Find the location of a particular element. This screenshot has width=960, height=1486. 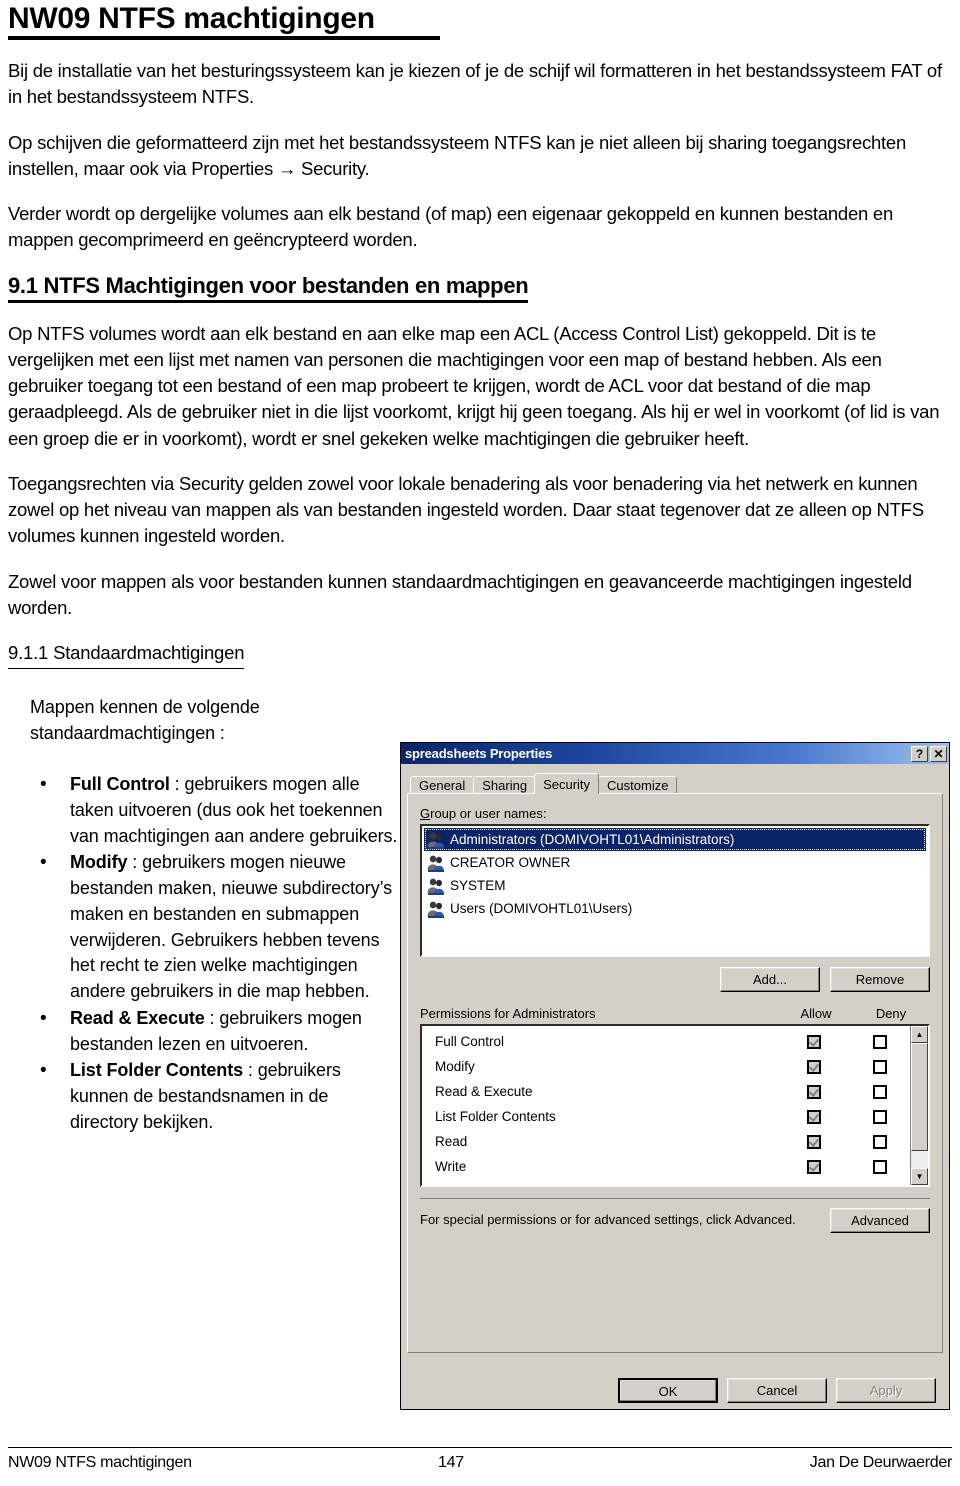

table-row: Read is located at coordinates (666, 1141).